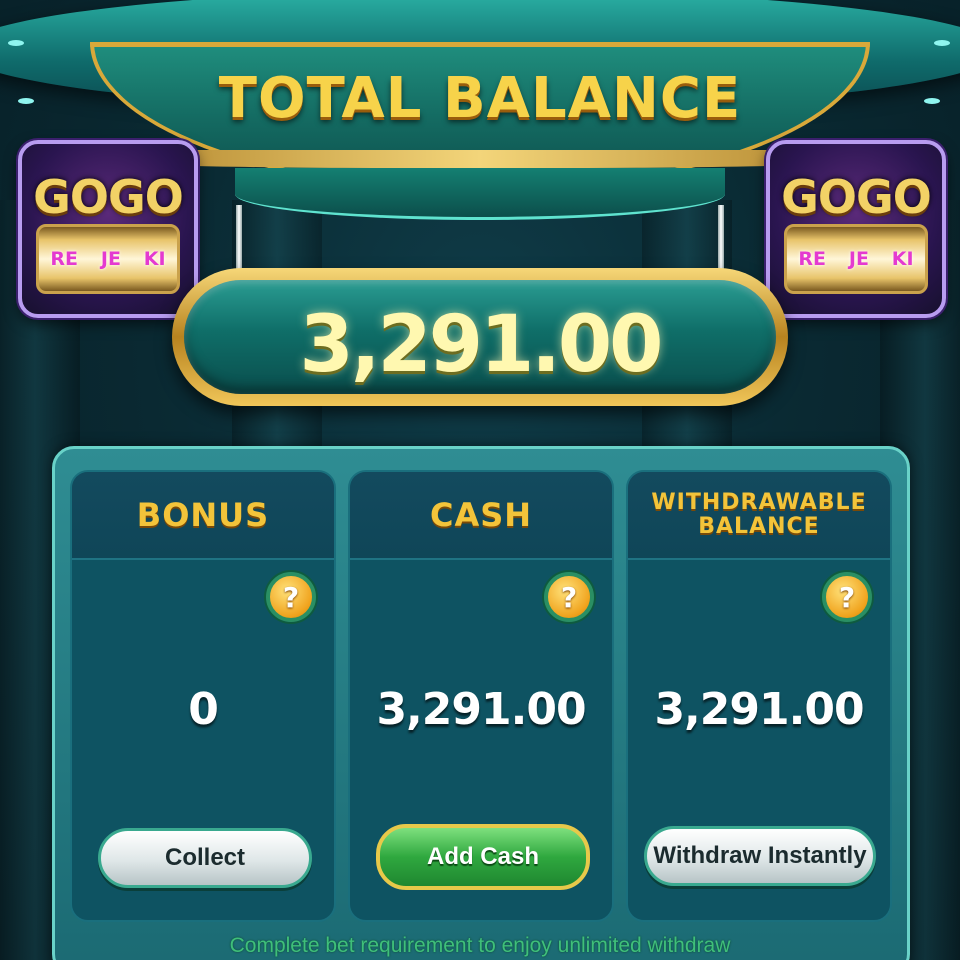 The width and height of the screenshot is (960, 960). I want to click on withdrawable-value: 3,291.00, so click(759, 709).